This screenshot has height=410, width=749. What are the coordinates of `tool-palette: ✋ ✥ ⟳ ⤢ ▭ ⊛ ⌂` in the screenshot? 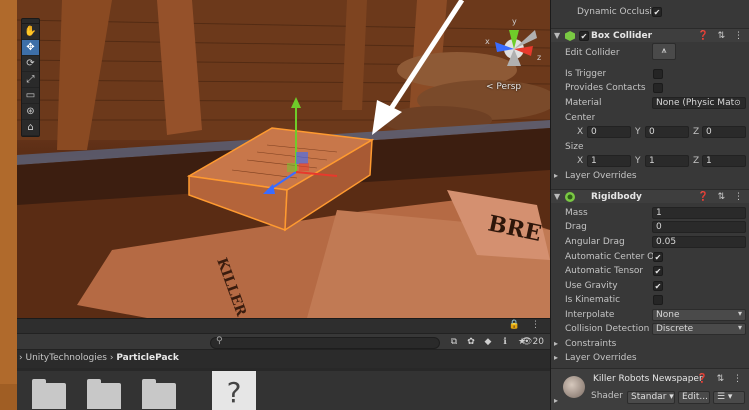 It's located at (30, 77).